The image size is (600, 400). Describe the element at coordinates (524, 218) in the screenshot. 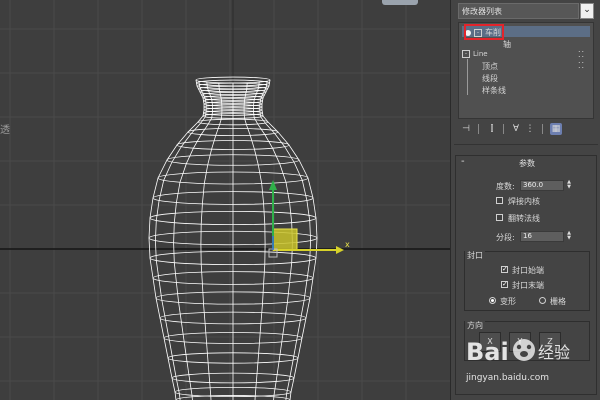

I see `flip-normals-label: 翻转法线` at that location.